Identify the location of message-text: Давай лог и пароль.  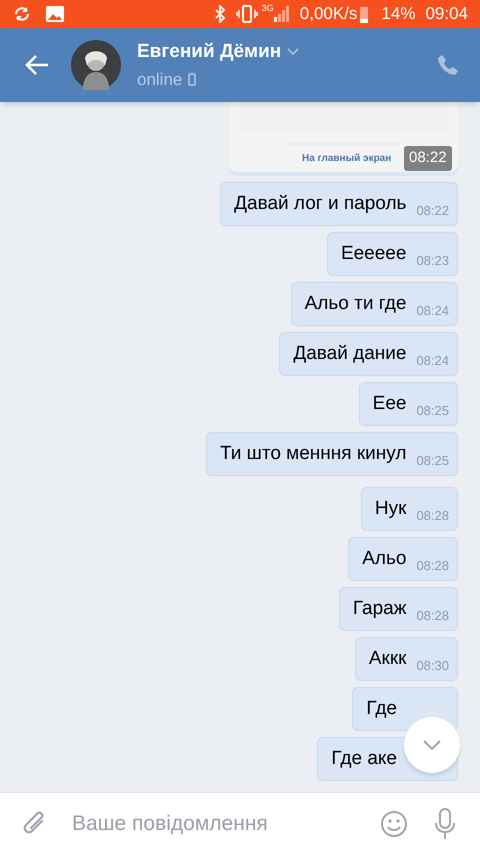
(320, 204).